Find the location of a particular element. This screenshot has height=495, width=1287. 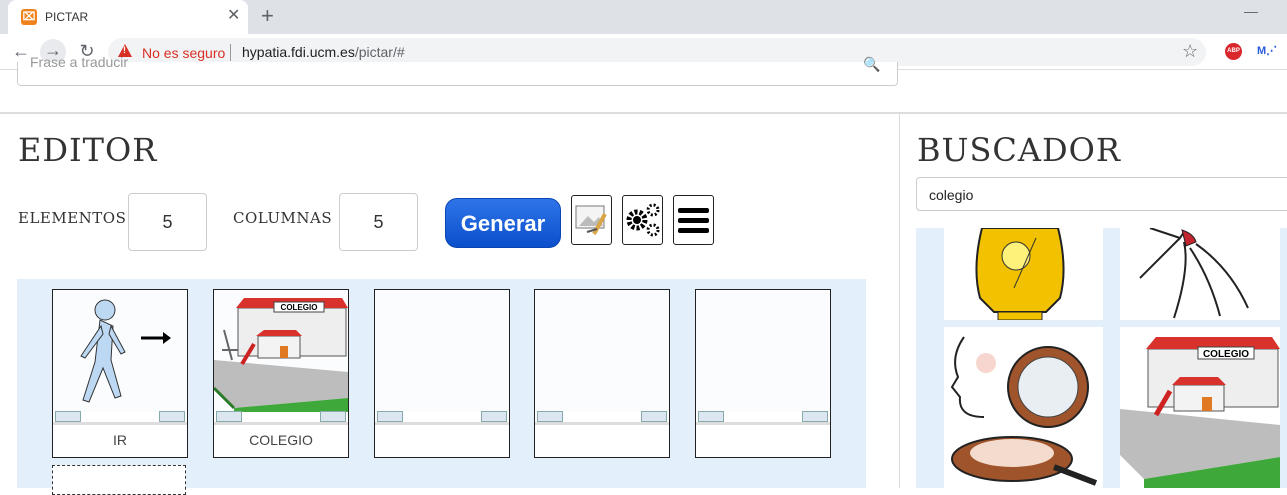

gears-icon is located at coordinates (643, 220).